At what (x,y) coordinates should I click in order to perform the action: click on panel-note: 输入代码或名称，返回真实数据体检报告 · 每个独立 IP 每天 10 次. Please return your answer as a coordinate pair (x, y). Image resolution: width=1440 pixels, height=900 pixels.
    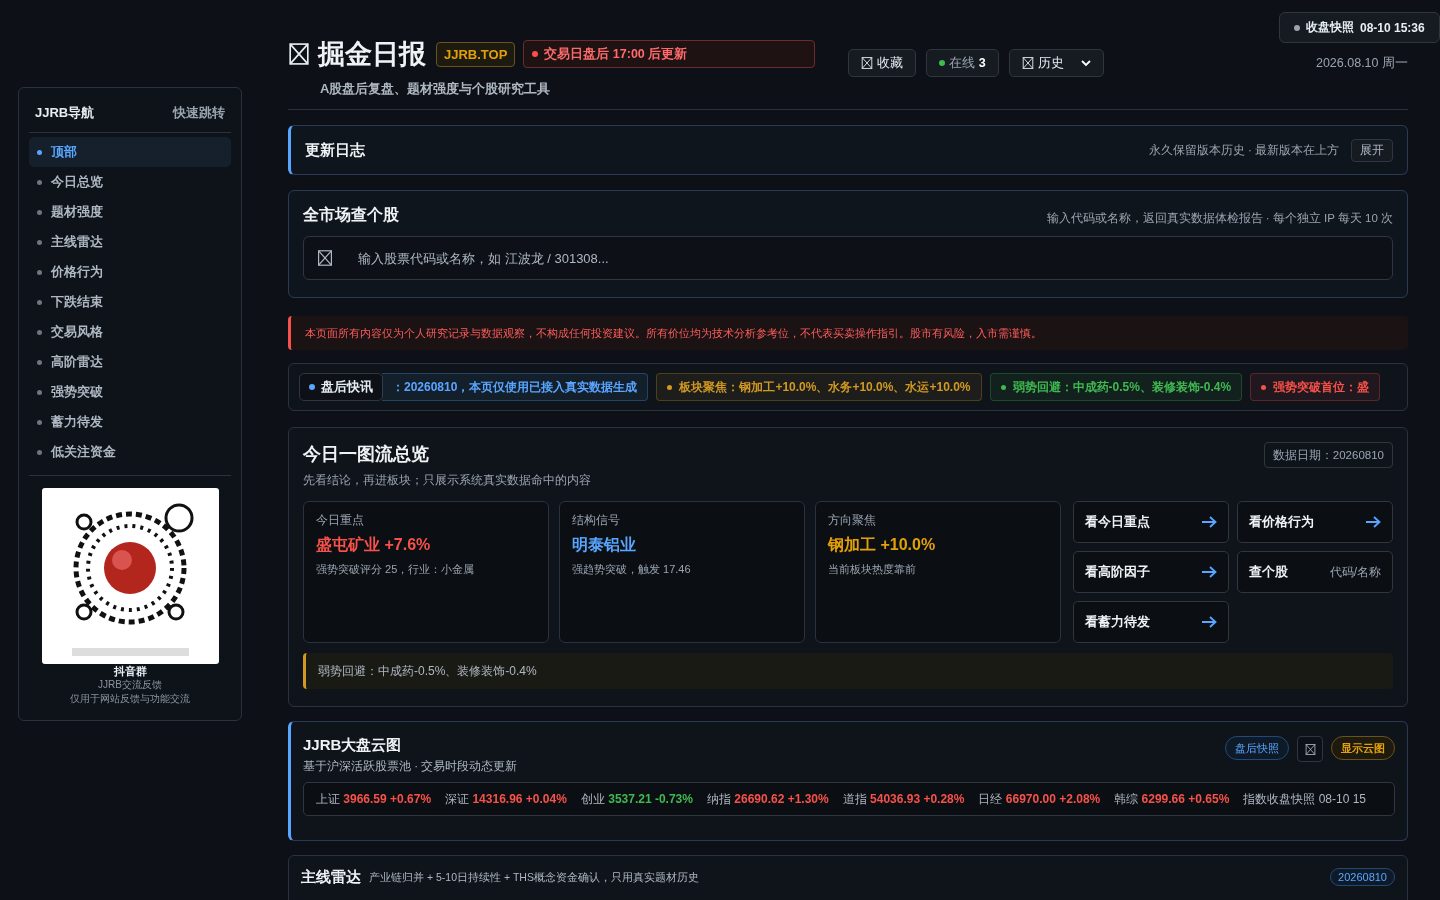
    Looking at the image, I should click on (1219, 218).